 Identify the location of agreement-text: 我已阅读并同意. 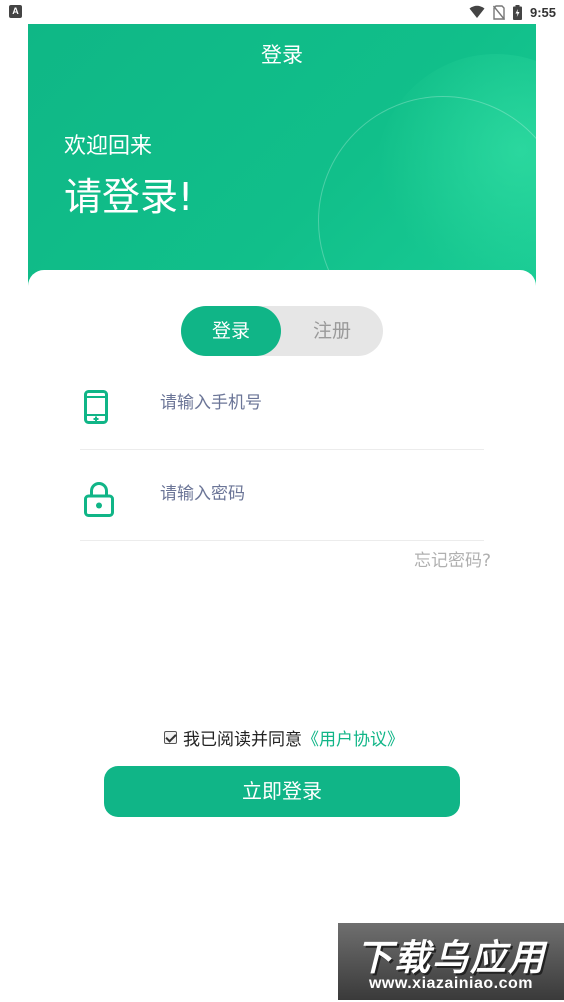
(242, 739).